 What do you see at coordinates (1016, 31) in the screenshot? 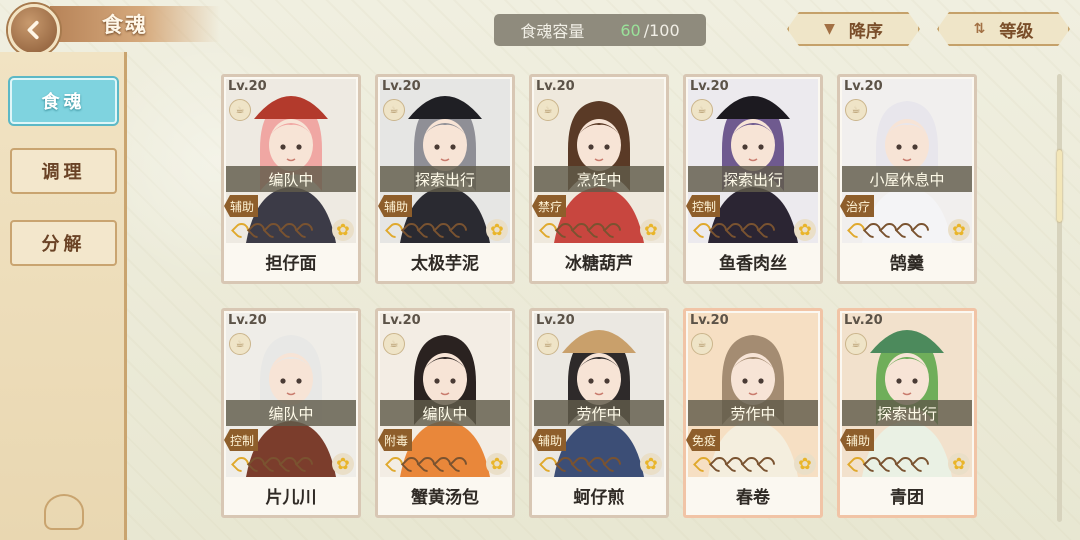
I see `sort-level-label: 等级` at bounding box center [1016, 31].